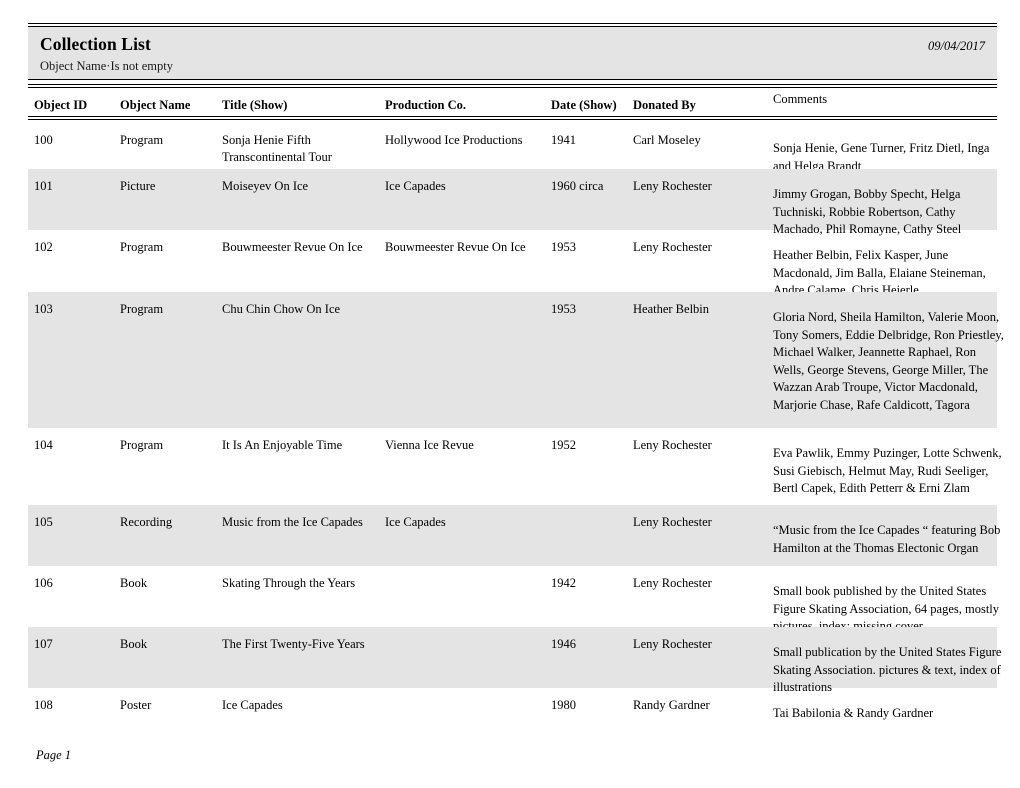 This screenshot has width=1020, height=788. What do you see at coordinates (429, 445) in the screenshot?
I see `table-cell-production-co: Vienna Ice Revue` at bounding box center [429, 445].